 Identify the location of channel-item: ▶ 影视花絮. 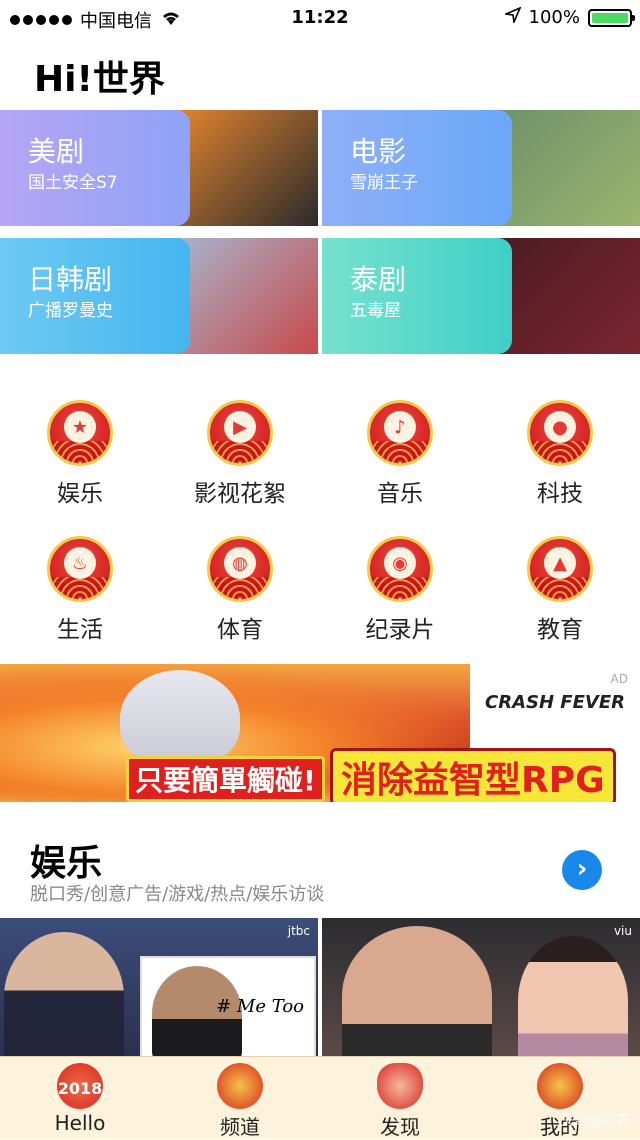
(240, 454).